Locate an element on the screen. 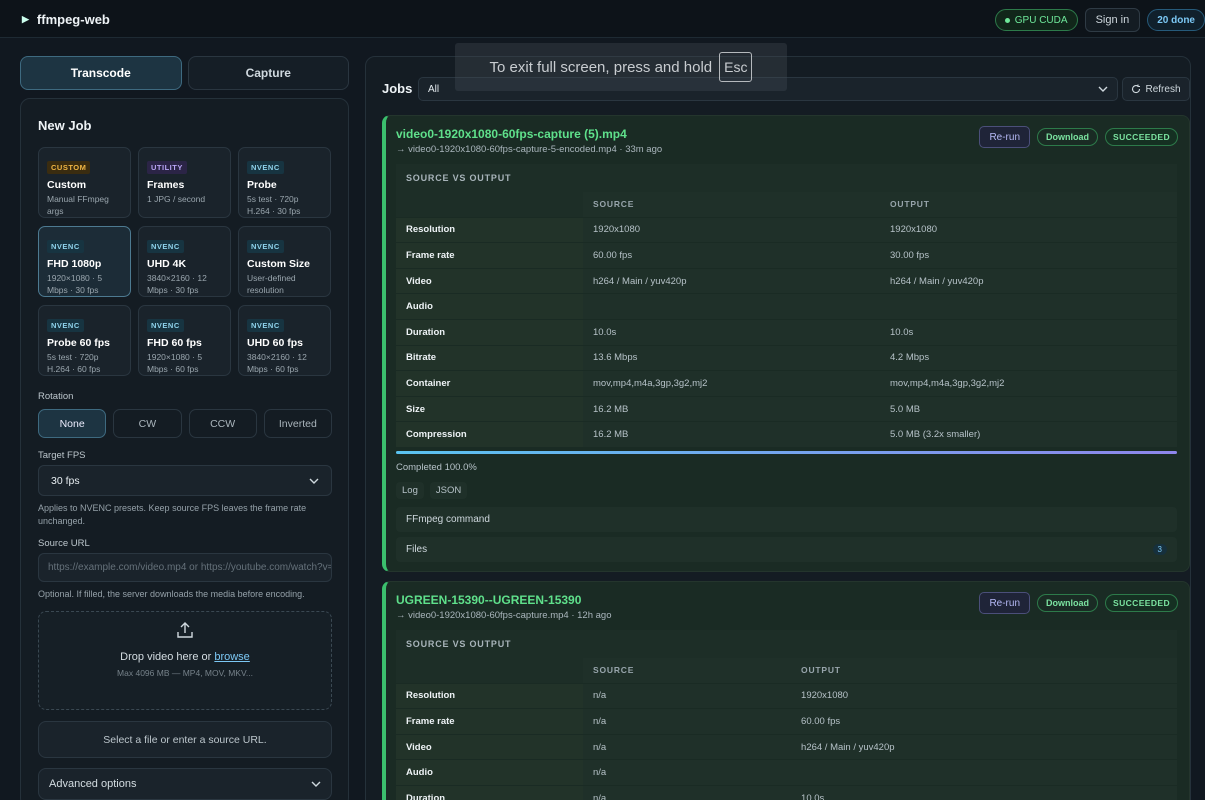 This screenshot has height=800, width=1205. job-name: UGREEN-15390--UGREEN-15390 is located at coordinates (488, 600).